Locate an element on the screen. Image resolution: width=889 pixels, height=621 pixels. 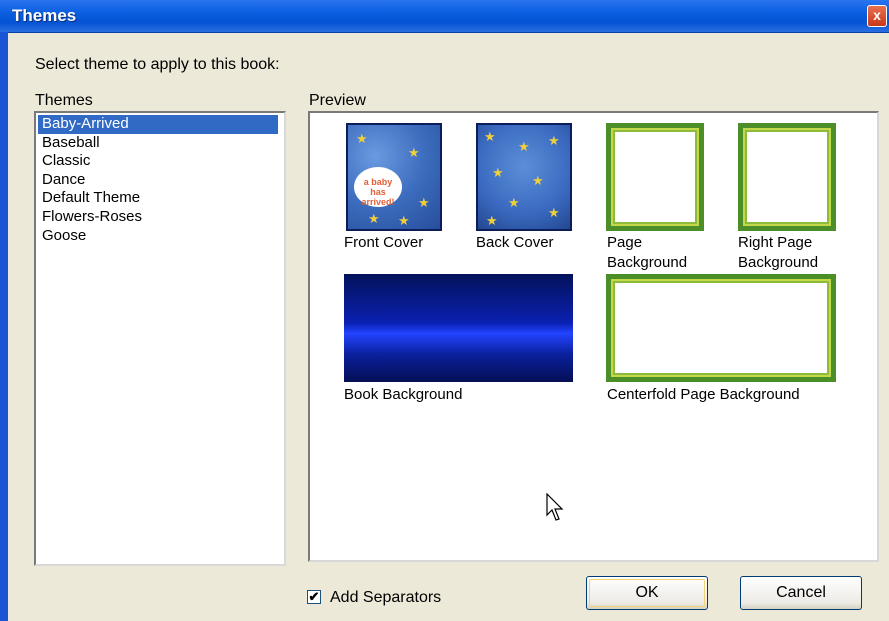
list-item-baby-arrived: Baby-Arrived is located at coordinates (158, 124).